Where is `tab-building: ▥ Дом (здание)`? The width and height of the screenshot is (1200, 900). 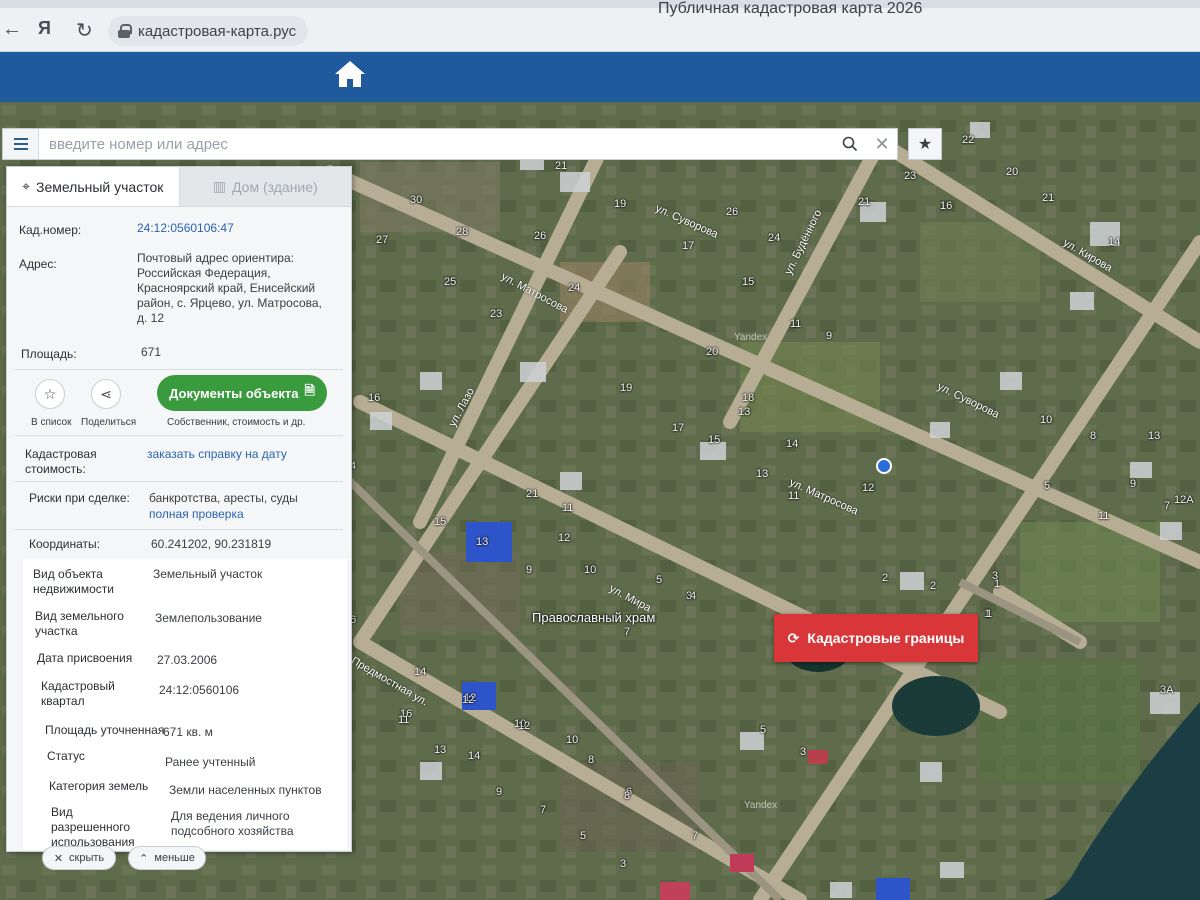
tab-building: ▥ Дом (здание) is located at coordinates (265, 186).